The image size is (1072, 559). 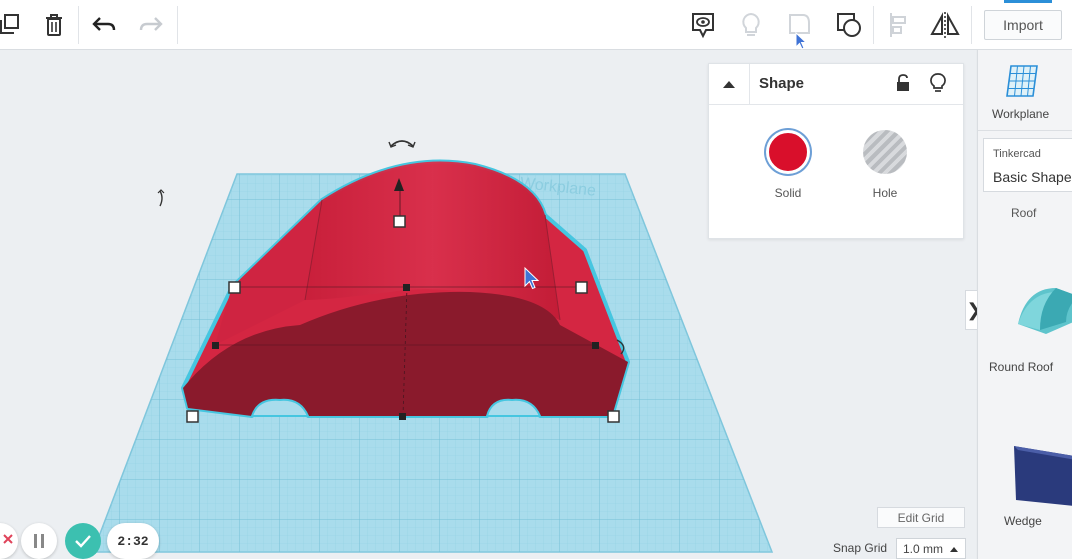 What do you see at coordinates (1024, 213) in the screenshot?
I see `shape-label-roof: Roof` at bounding box center [1024, 213].